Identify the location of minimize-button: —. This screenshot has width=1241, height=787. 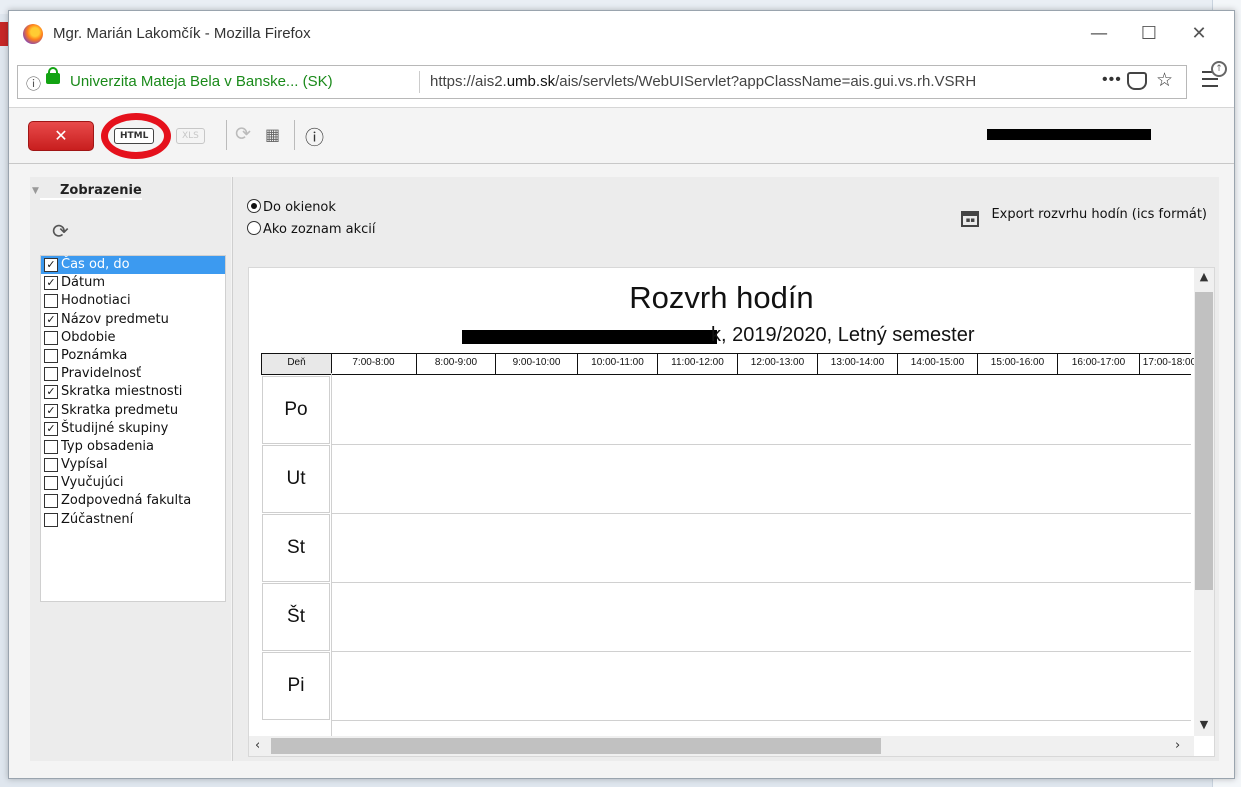
(1099, 34).